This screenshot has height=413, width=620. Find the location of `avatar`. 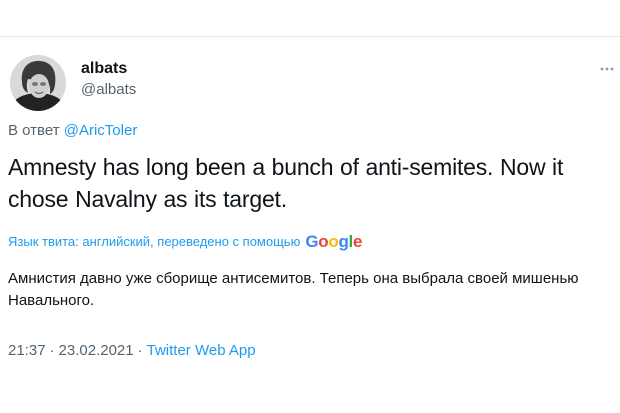

avatar is located at coordinates (38, 83).